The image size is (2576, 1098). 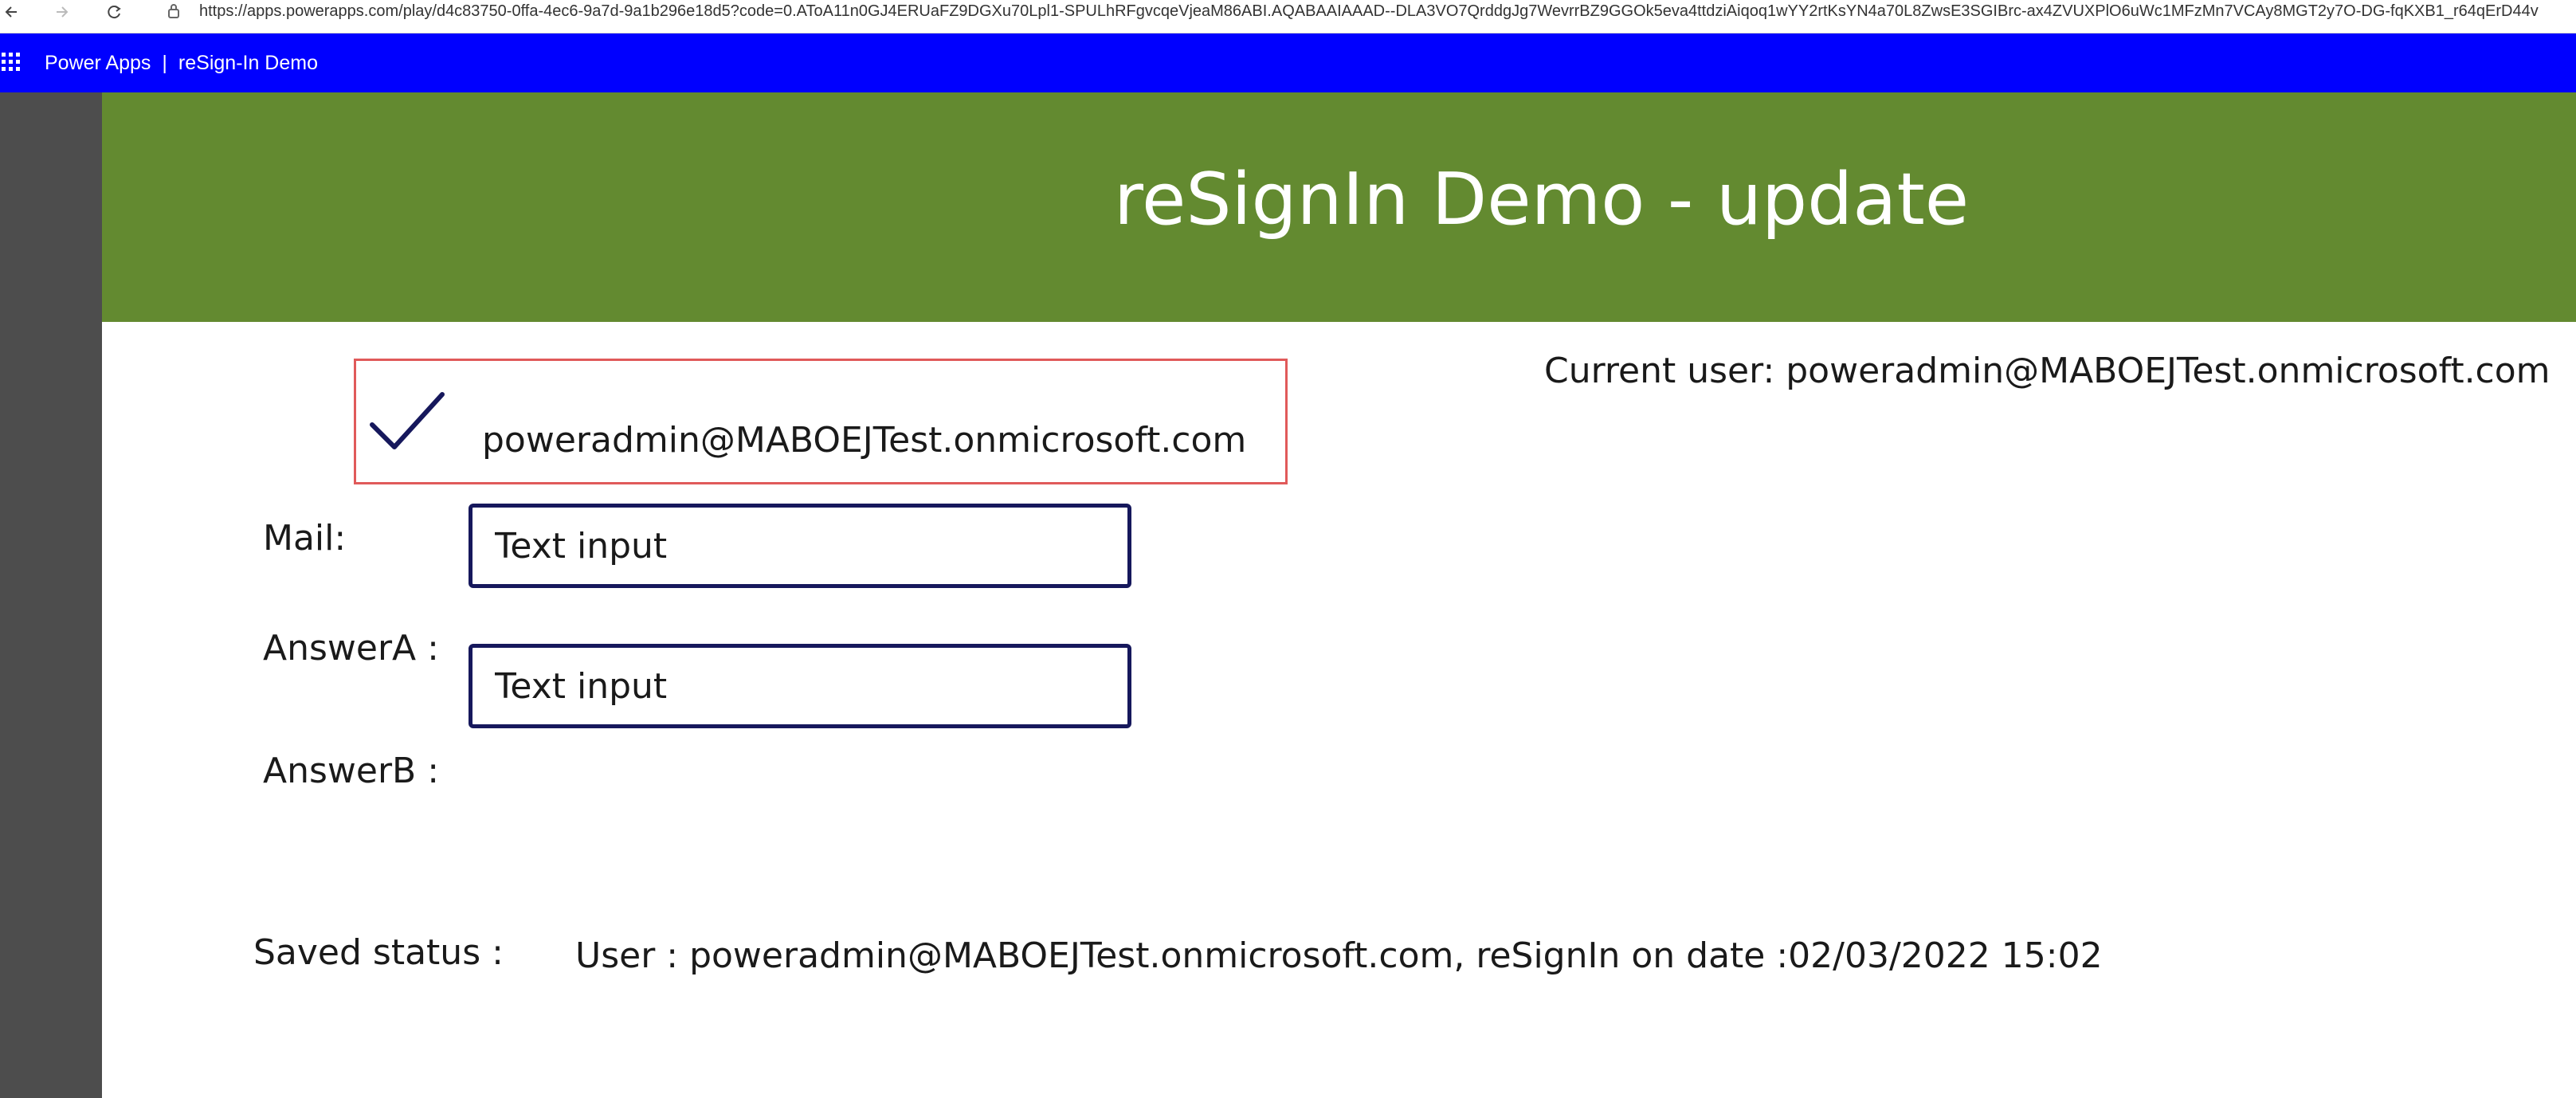 I want to click on app-launcher-icon, so click(x=11, y=63).